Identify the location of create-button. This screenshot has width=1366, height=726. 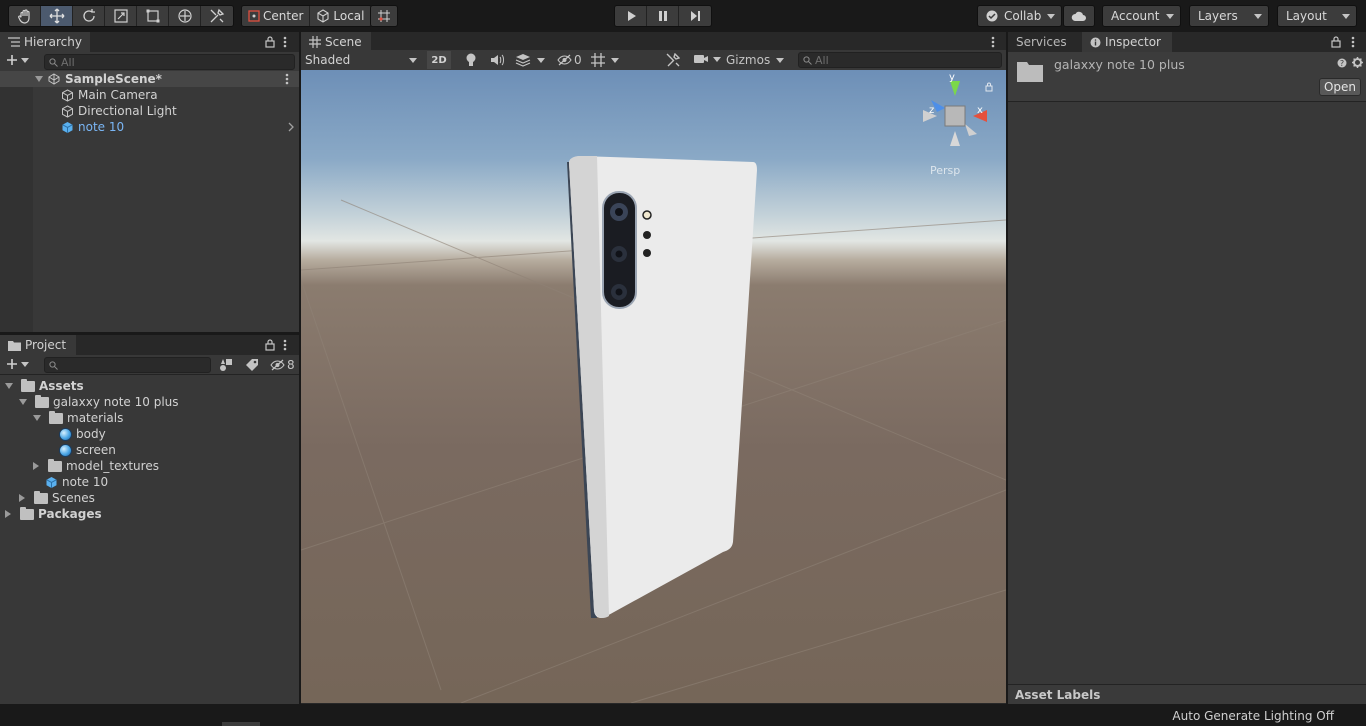
(17, 60).